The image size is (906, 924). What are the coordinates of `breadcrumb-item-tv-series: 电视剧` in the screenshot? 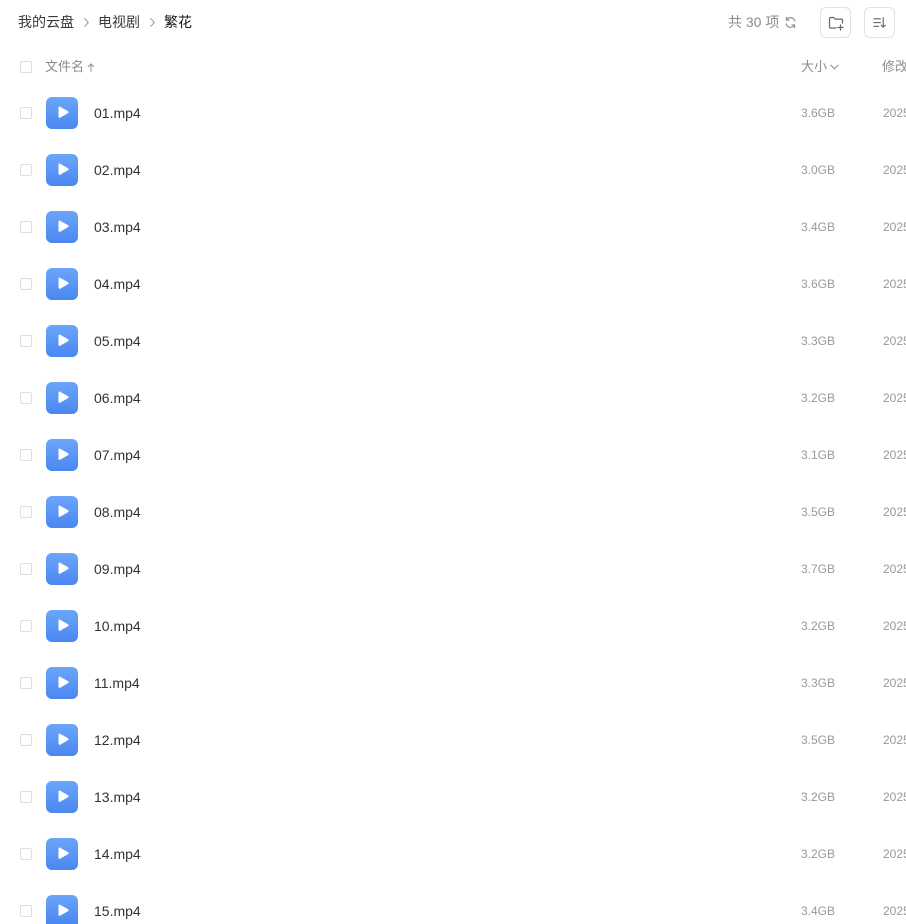 It's located at (119, 22).